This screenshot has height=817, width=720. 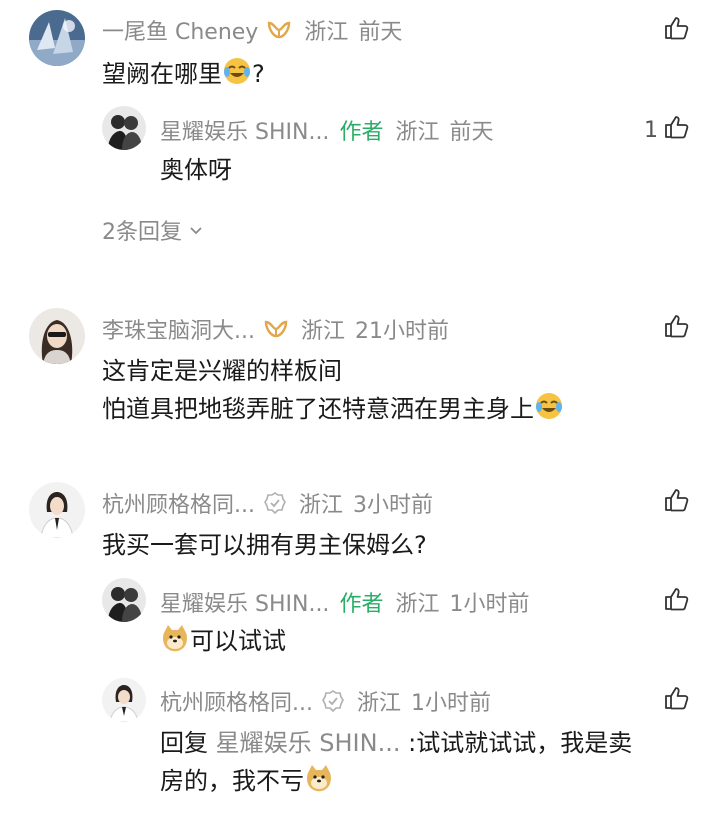 I want to click on like-button: 1, so click(x=667, y=130).